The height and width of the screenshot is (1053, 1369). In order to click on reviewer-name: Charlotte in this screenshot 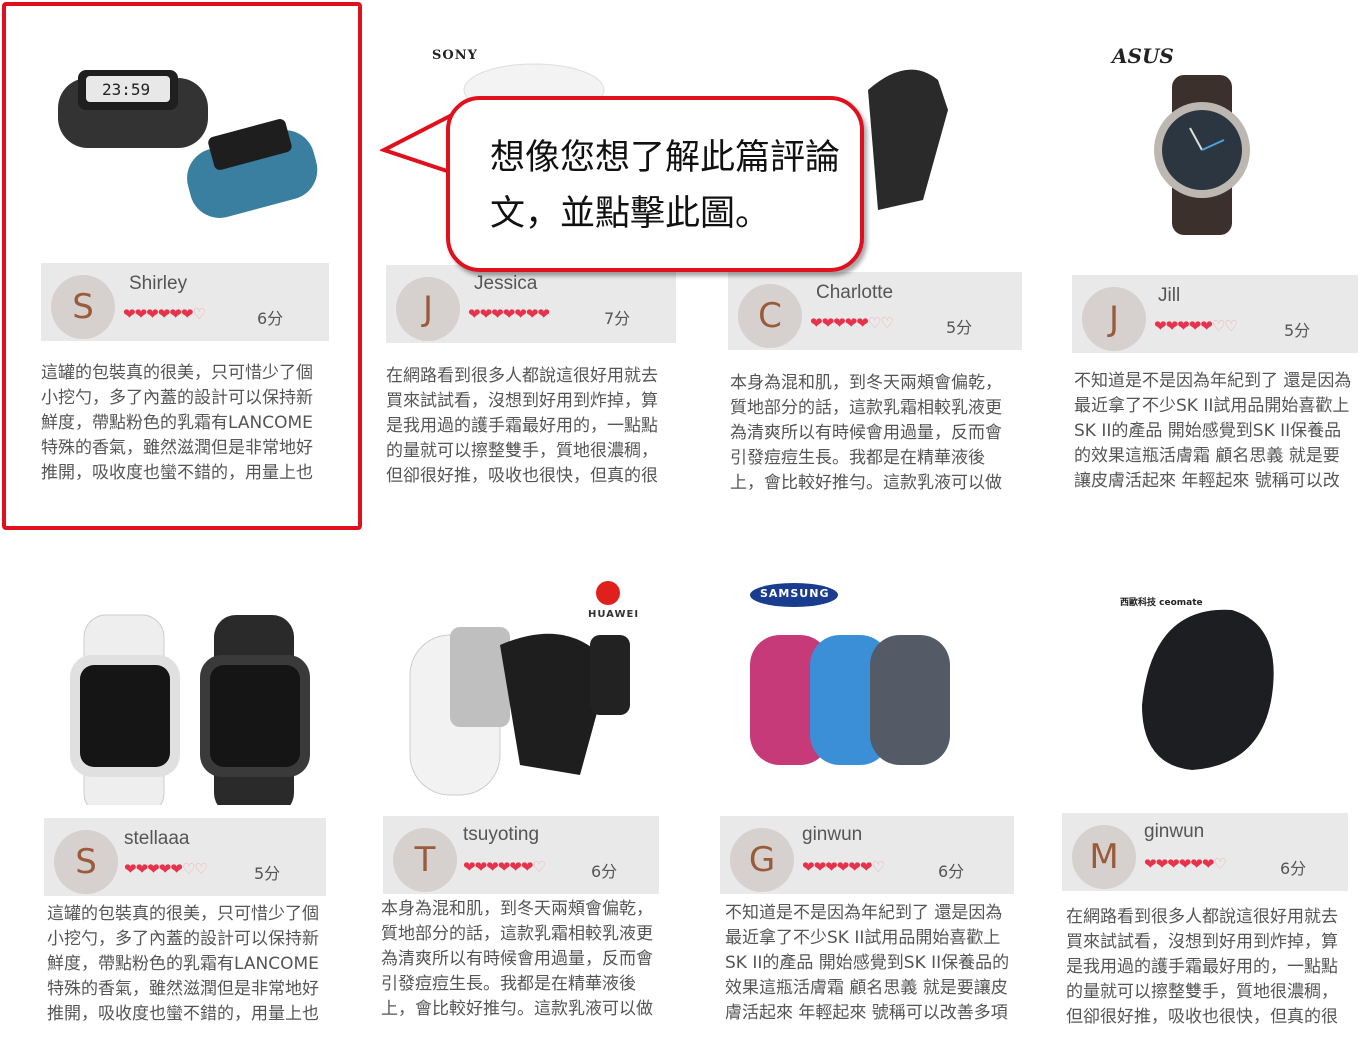, I will do `click(855, 292)`.